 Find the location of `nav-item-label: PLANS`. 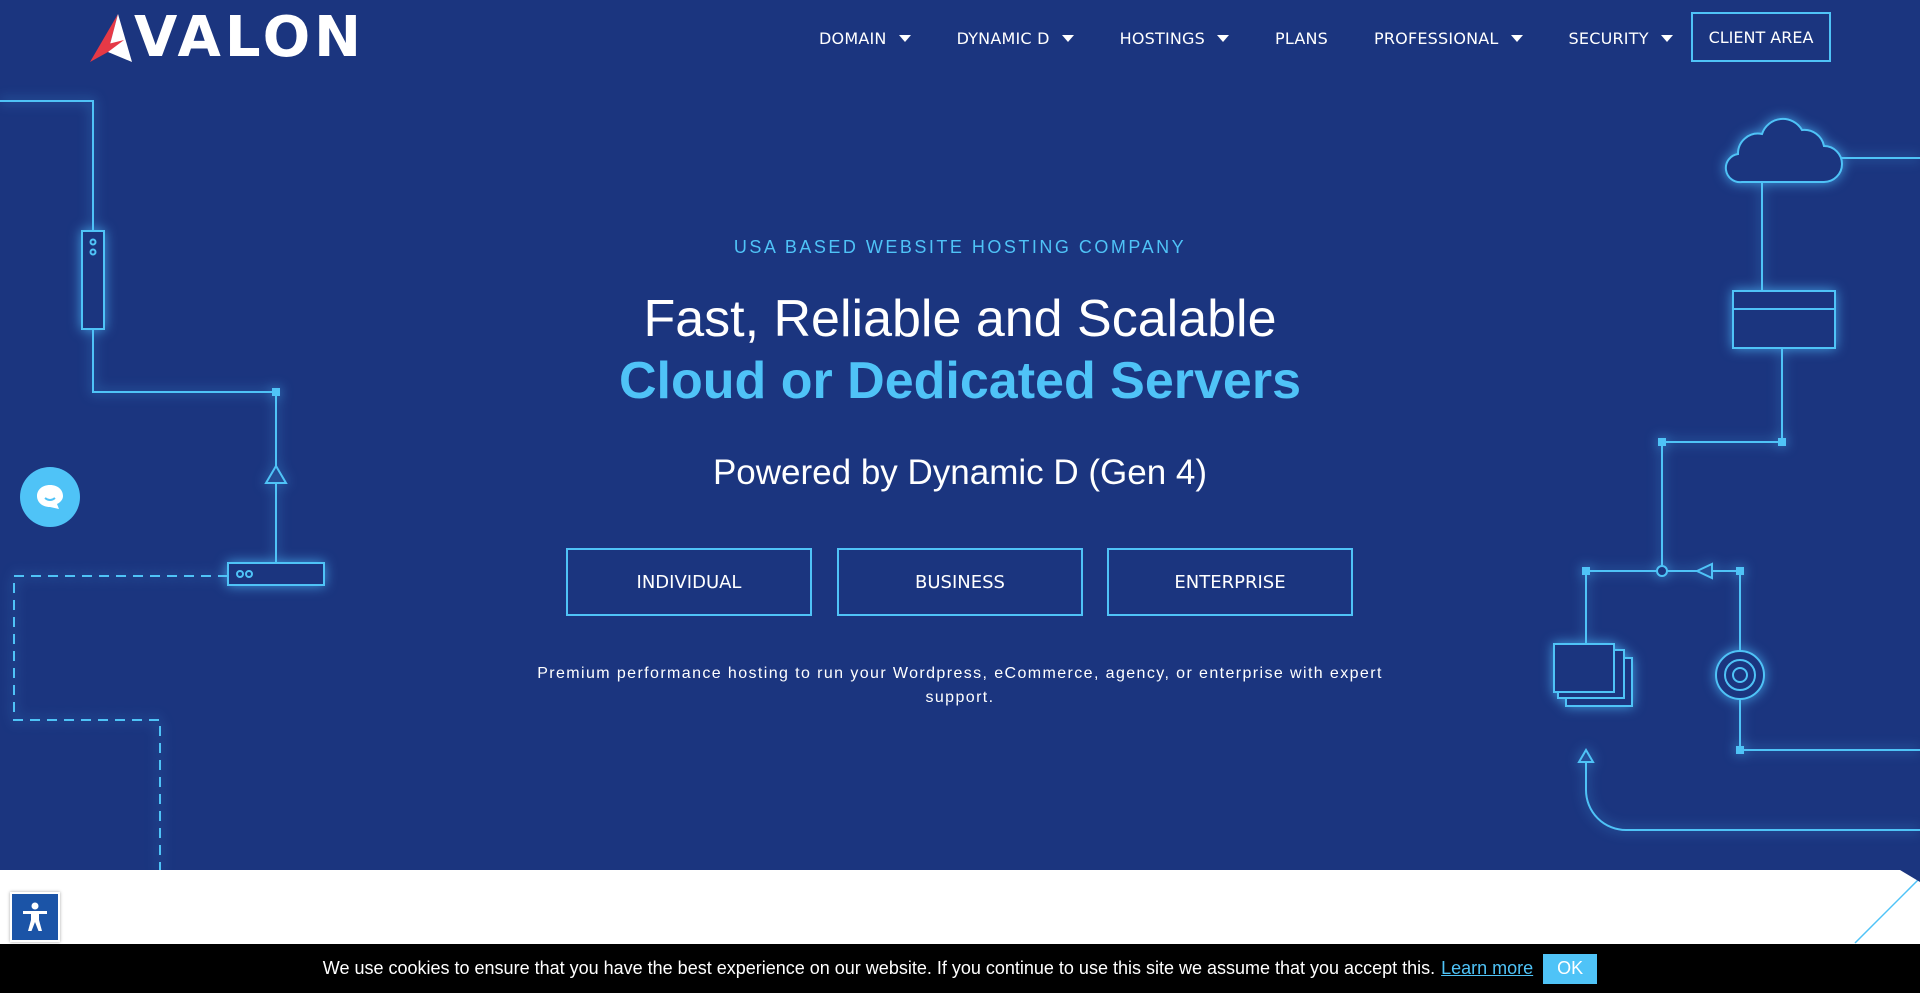

nav-item-label: PLANS is located at coordinates (1302, 38).